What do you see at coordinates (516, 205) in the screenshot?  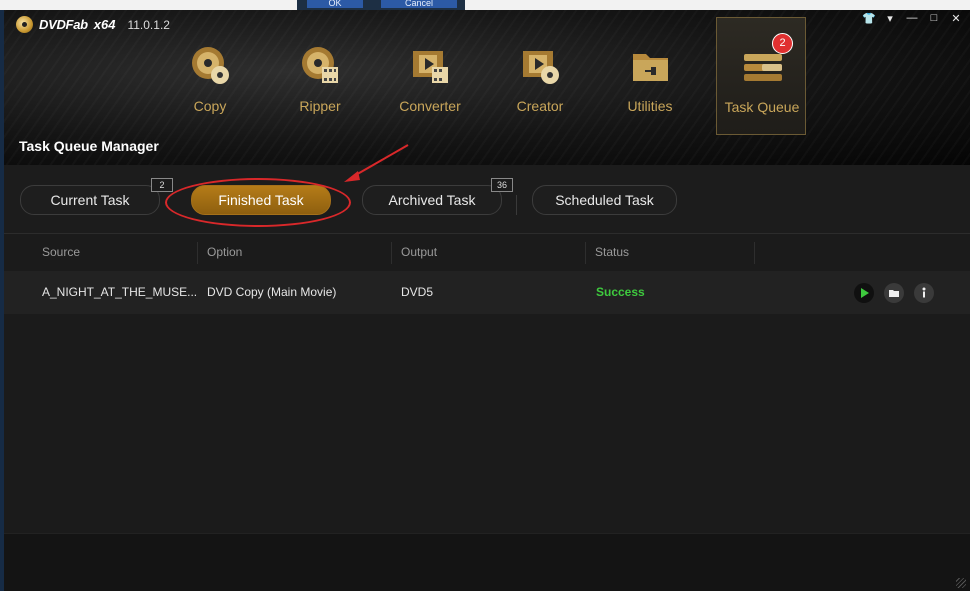 I see `tab-divider` at bounding box center [516, 205].